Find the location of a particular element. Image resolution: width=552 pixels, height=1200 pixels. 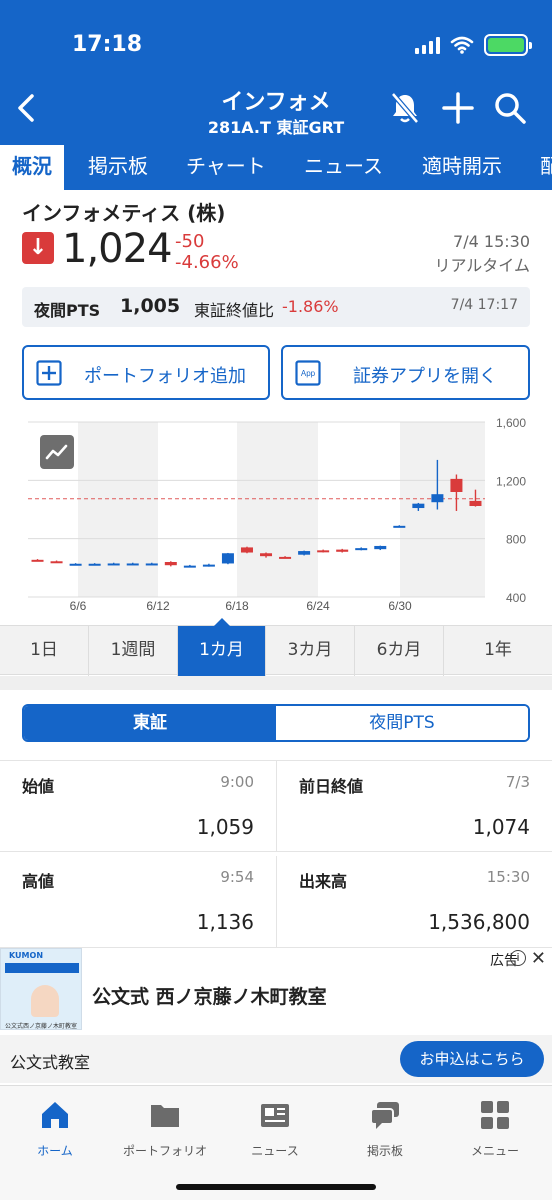

nav-portfolio: ポートフォリオ is located at coordinates (165, 1129).